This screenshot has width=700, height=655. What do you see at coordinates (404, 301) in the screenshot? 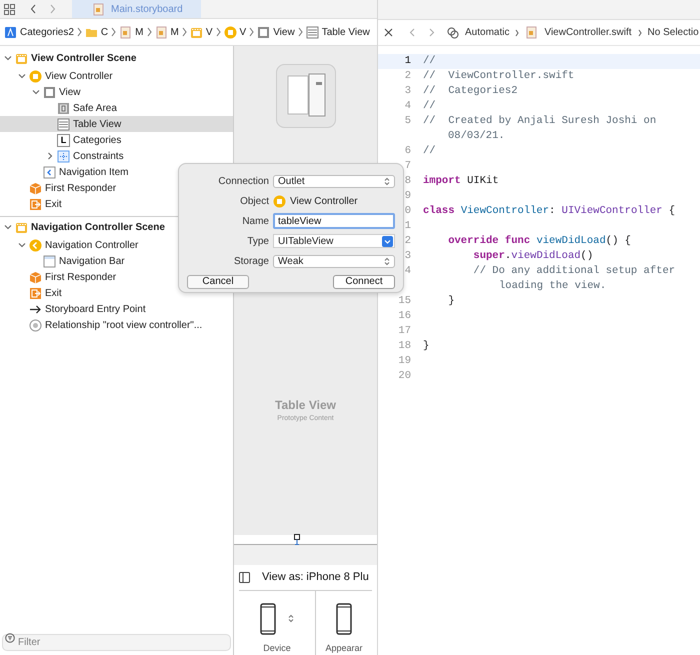
I see `line-number: 15` at bounding box center [404, 301].